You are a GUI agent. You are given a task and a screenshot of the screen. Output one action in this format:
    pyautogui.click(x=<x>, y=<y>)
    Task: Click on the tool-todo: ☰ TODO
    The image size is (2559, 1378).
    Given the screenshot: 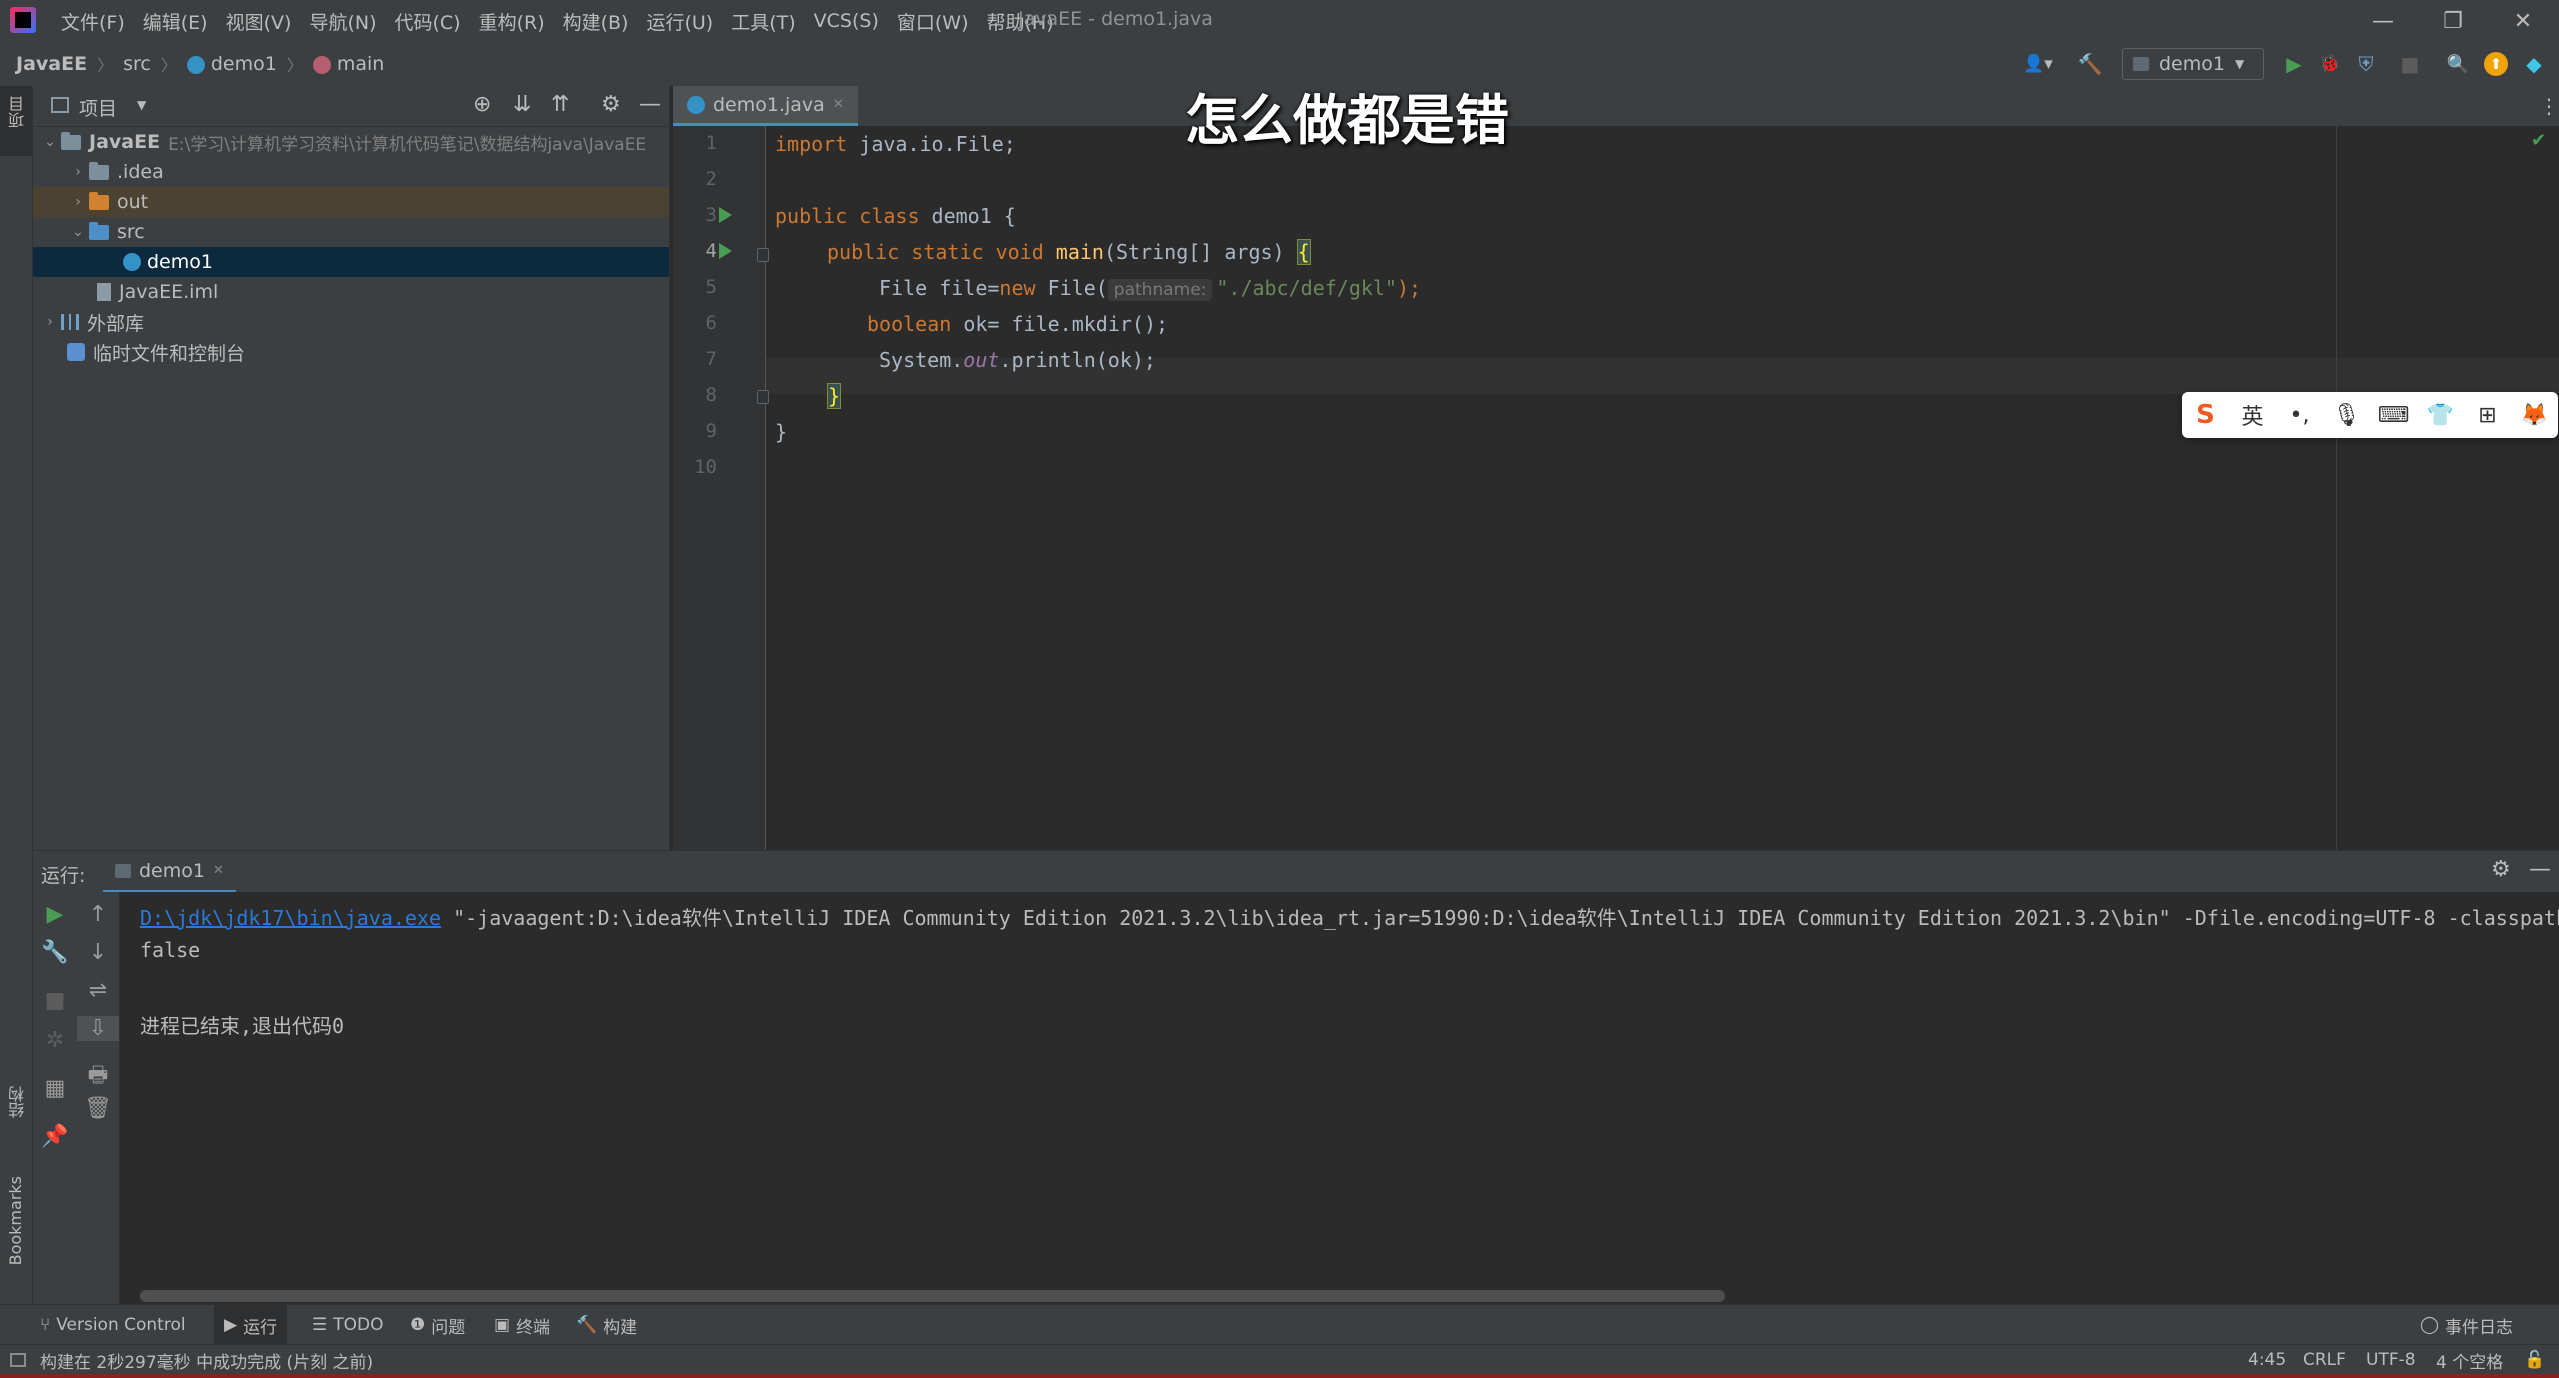 What is the action you would take?
    pyautogui.click(x=348, y=1325)
    